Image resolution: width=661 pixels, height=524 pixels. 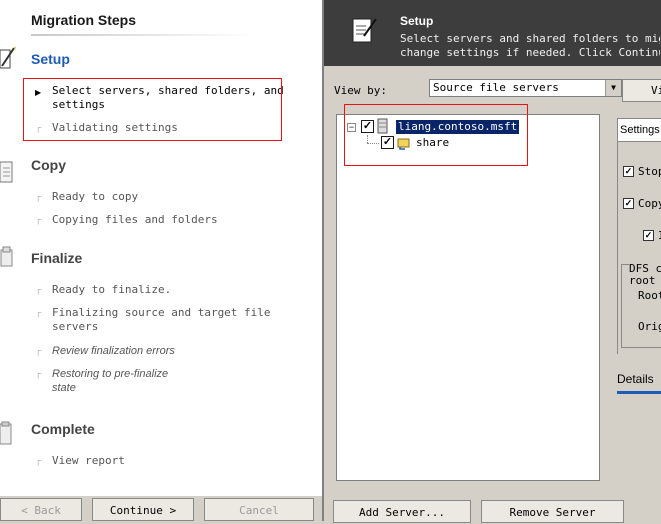 What do you see at coordinates (649, 203) in the screenshot?
I see `copy-option-label: Copy` at bounding box center [649, 203].